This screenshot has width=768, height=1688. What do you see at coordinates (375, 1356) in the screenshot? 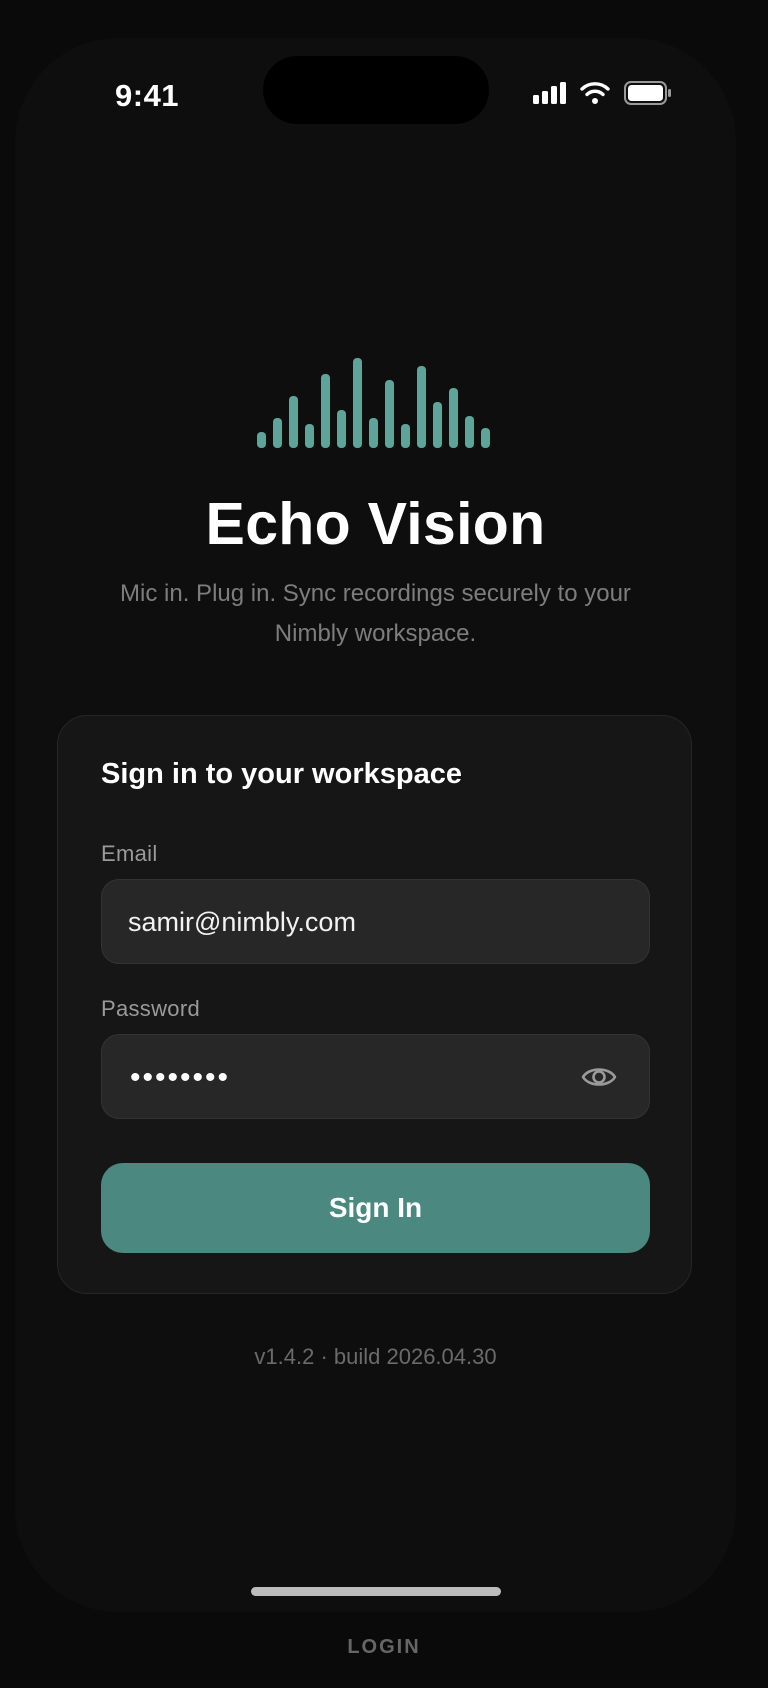
I see `version-label: v1.4.2 · build 2026.04.30` at bounding box center [375, 1356].